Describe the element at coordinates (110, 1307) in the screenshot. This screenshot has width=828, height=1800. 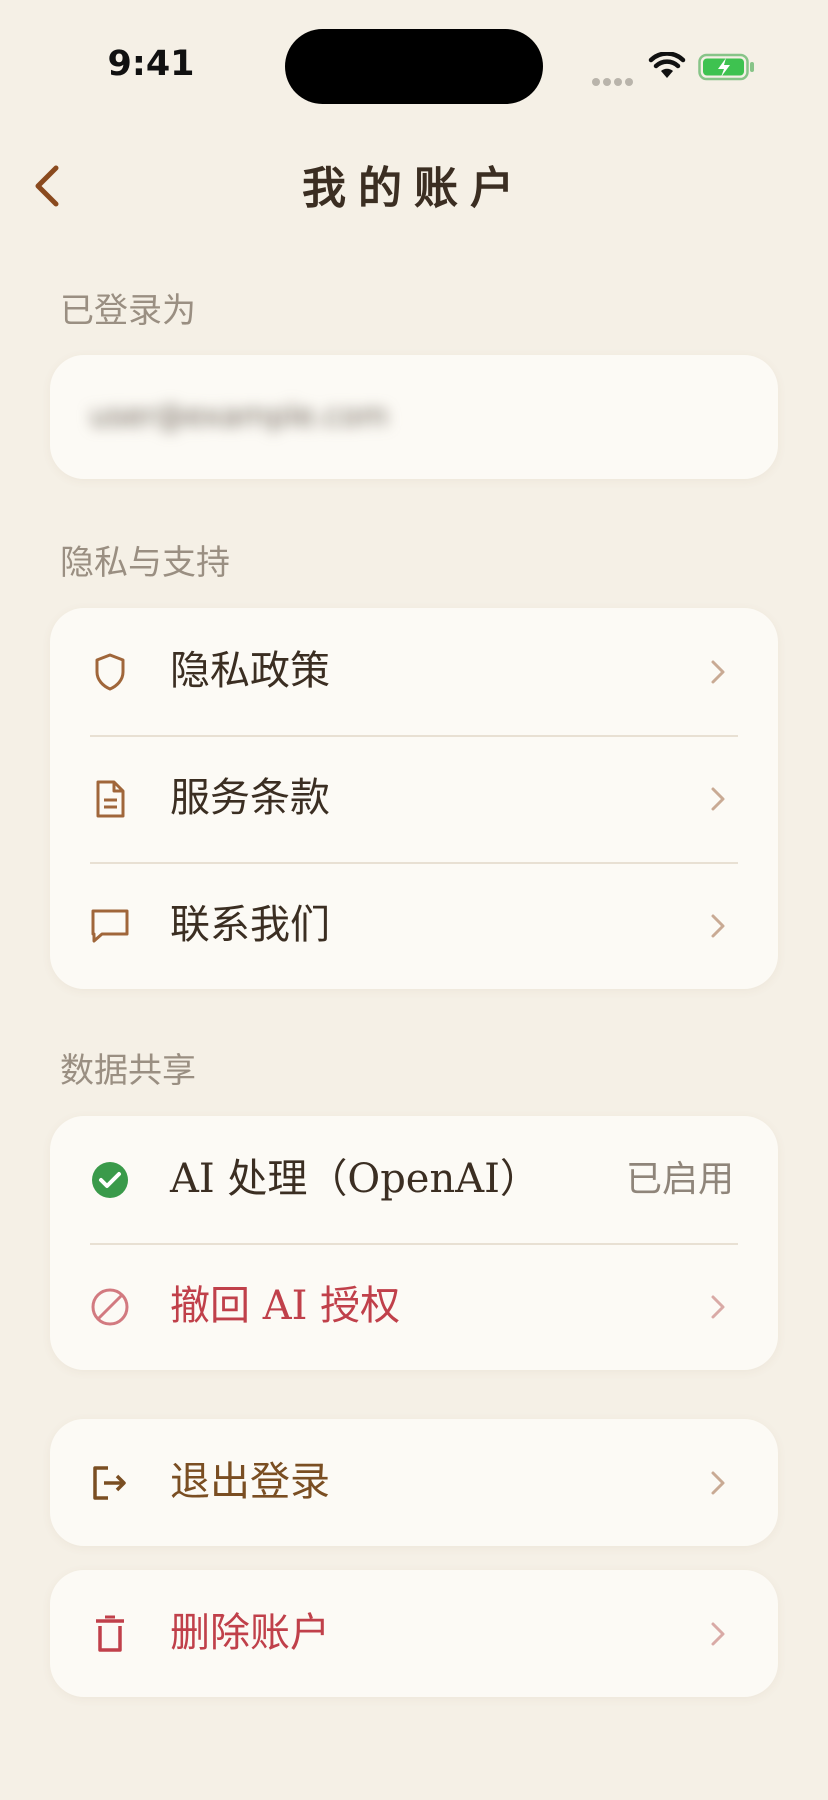
I see `prohibited-icon` at that location.